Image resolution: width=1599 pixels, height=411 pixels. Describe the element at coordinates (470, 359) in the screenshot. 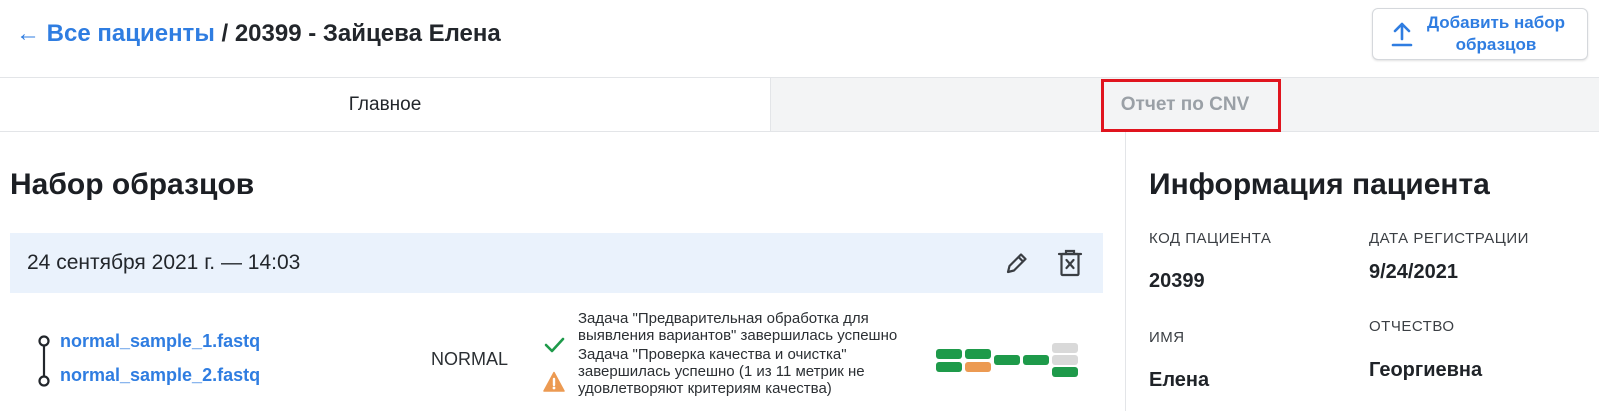

I see `sample-type-label: NORMAL` at that location.